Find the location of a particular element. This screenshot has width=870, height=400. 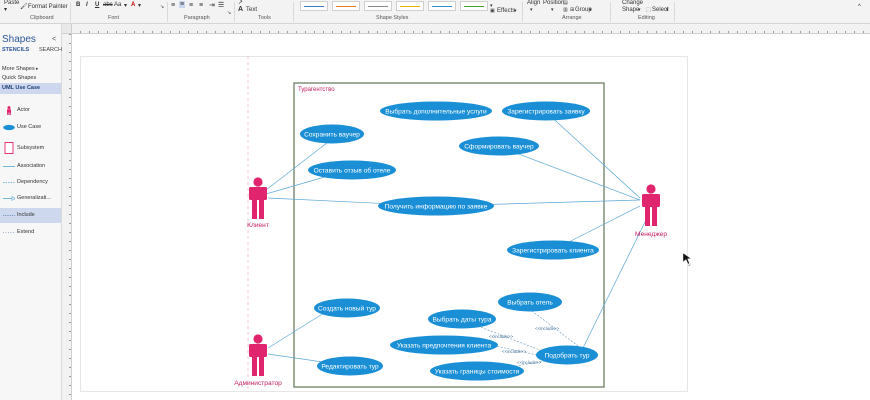

use-case-register-client: Зарегистрировать клиента is located at coordinates (553, 250).